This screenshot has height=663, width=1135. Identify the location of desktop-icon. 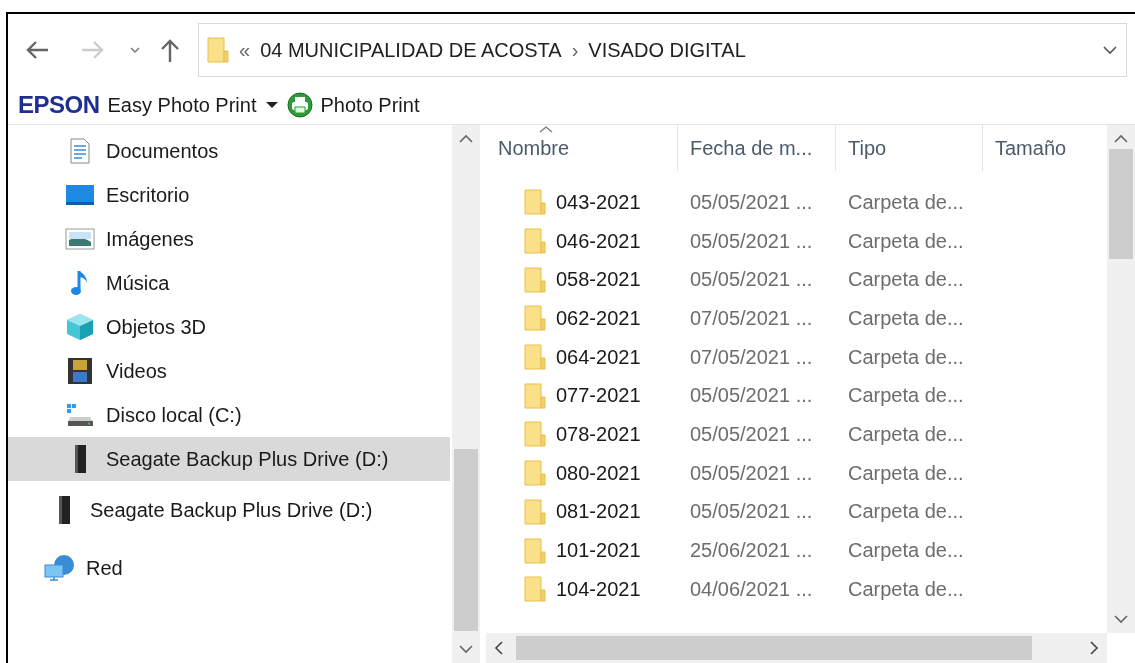
(80, 195).